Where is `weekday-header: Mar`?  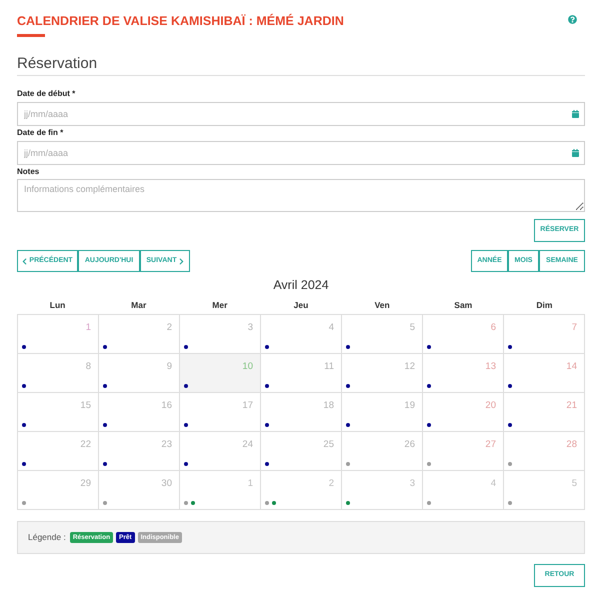
weekday-header: Mar is located at coordinates (138, 305).